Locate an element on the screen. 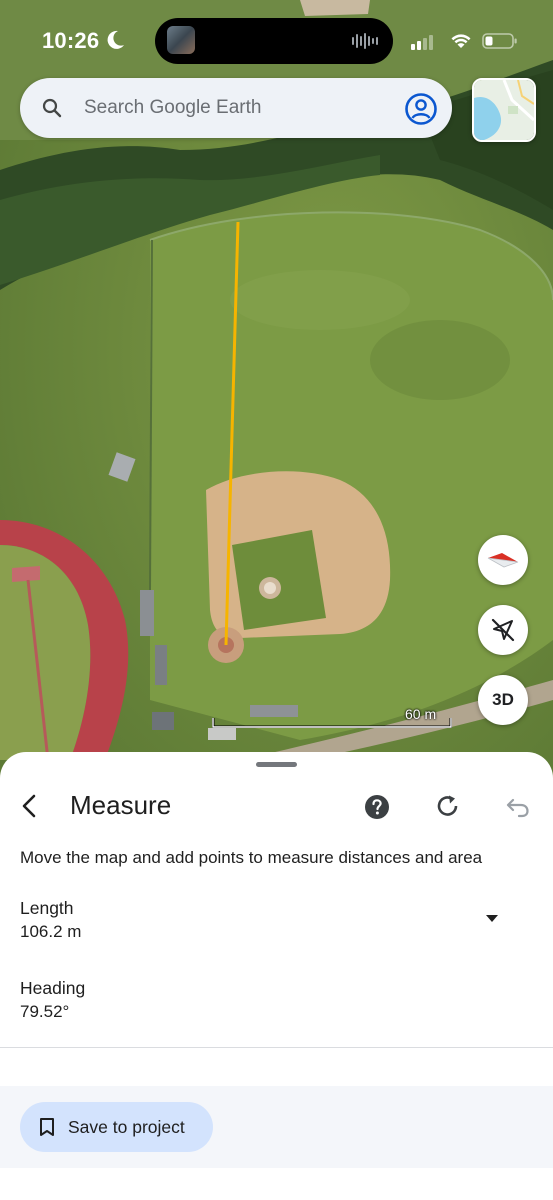  account-icon is located at coordinates (421, 109).